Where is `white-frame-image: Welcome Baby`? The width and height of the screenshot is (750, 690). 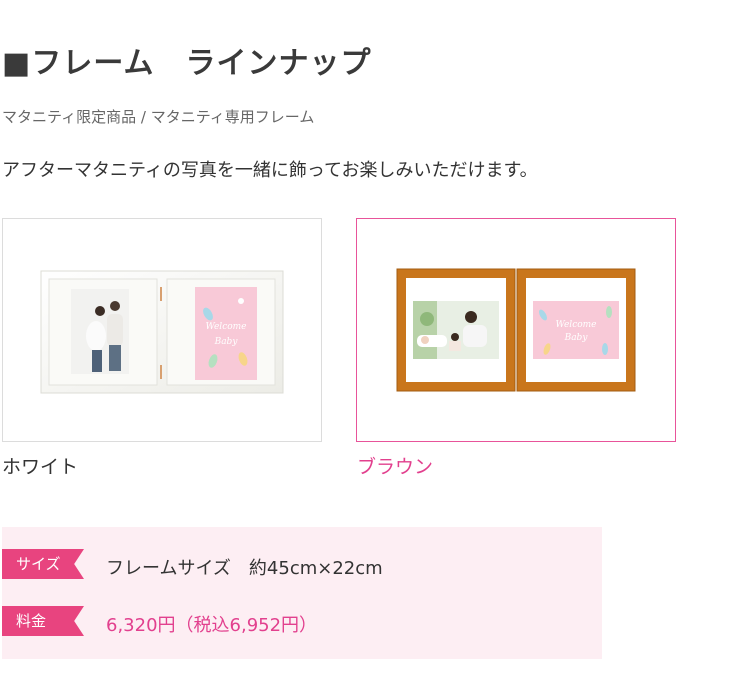 white-frame-image: Welcome Baby is located at coordinates (162, 332).